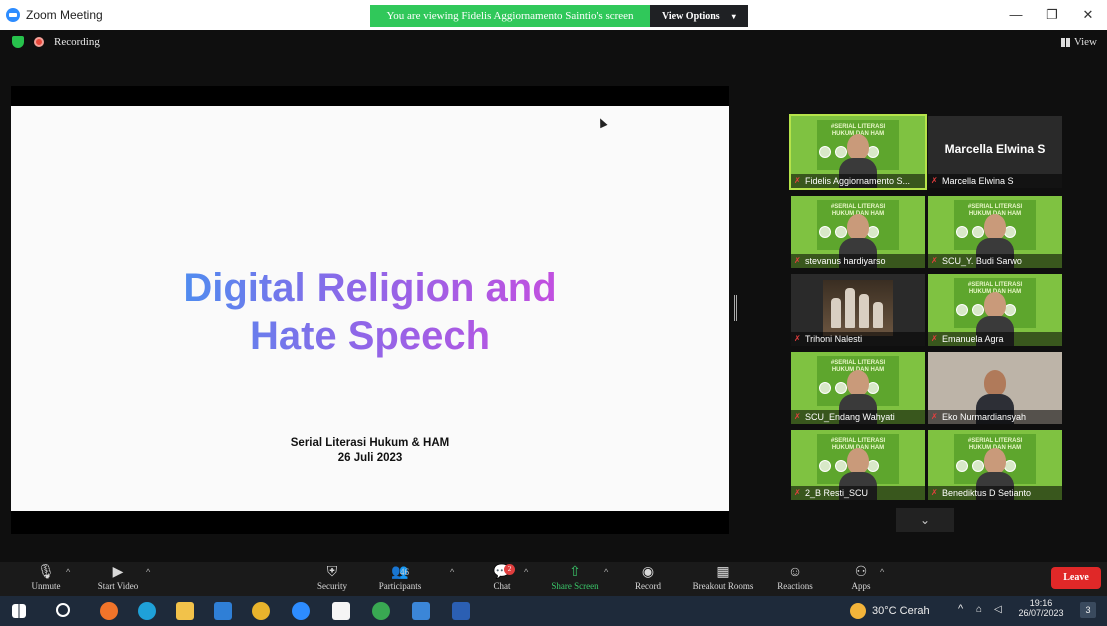 The width and height of the screenshot is (1107, 626). What do you see at coordinates (723, 579) in the screenshot?
I see `breakout-rooms-button: ▦ Breakout Rooms` at bounding box center [723, 579].